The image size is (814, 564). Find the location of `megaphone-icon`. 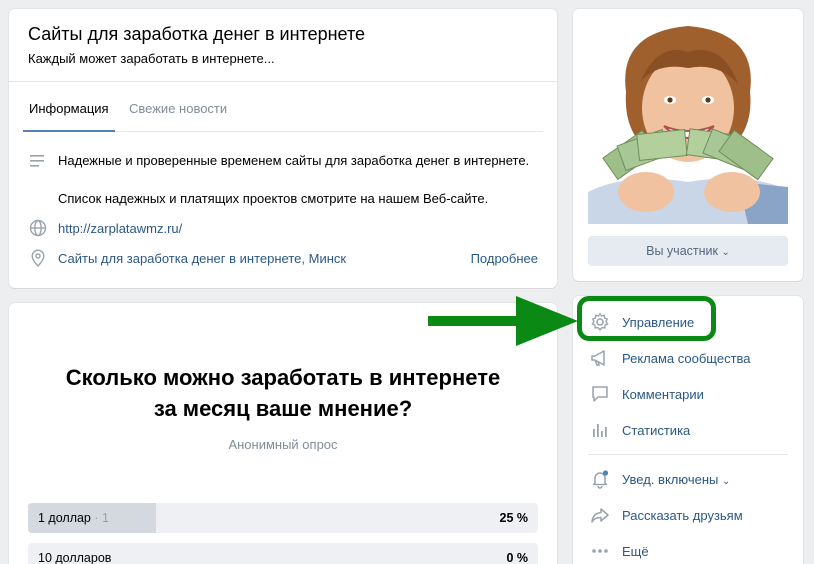

megaphone-icon is located at coordinates (598, 358).